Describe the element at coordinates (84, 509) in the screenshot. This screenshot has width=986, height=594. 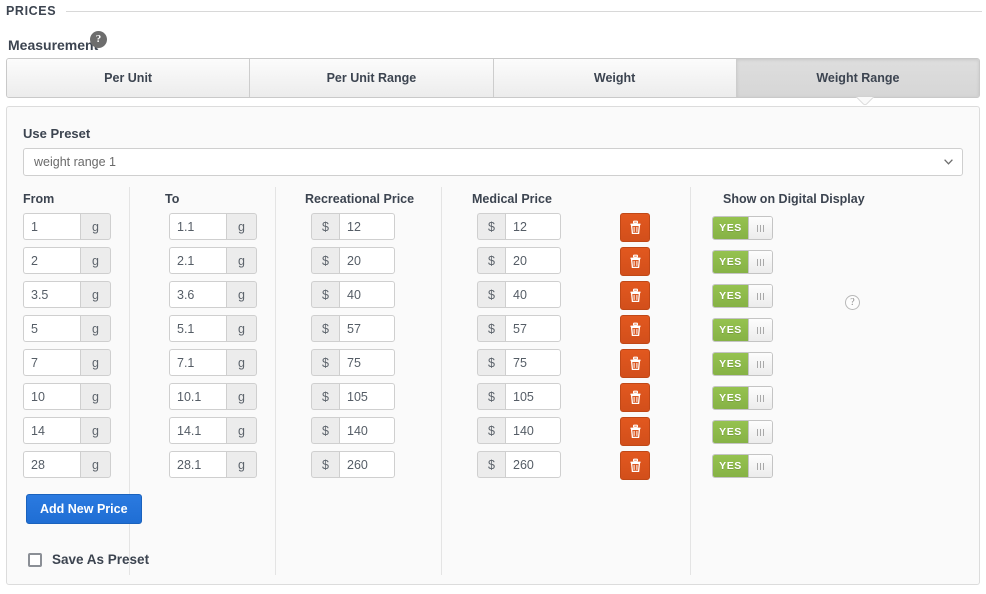
I see `add-new-price-button: Add New Price` at that location.